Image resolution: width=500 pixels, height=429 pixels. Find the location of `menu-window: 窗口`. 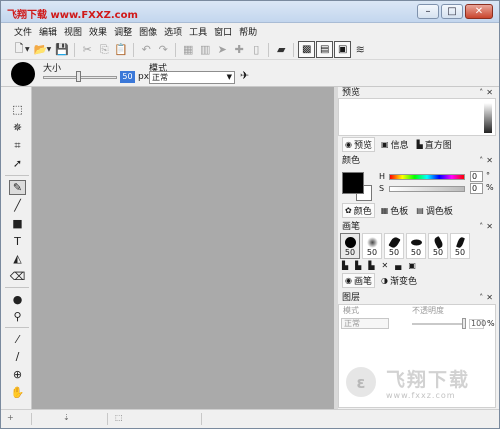

menu-window: 窗口 is located at coordinates (223, 31).